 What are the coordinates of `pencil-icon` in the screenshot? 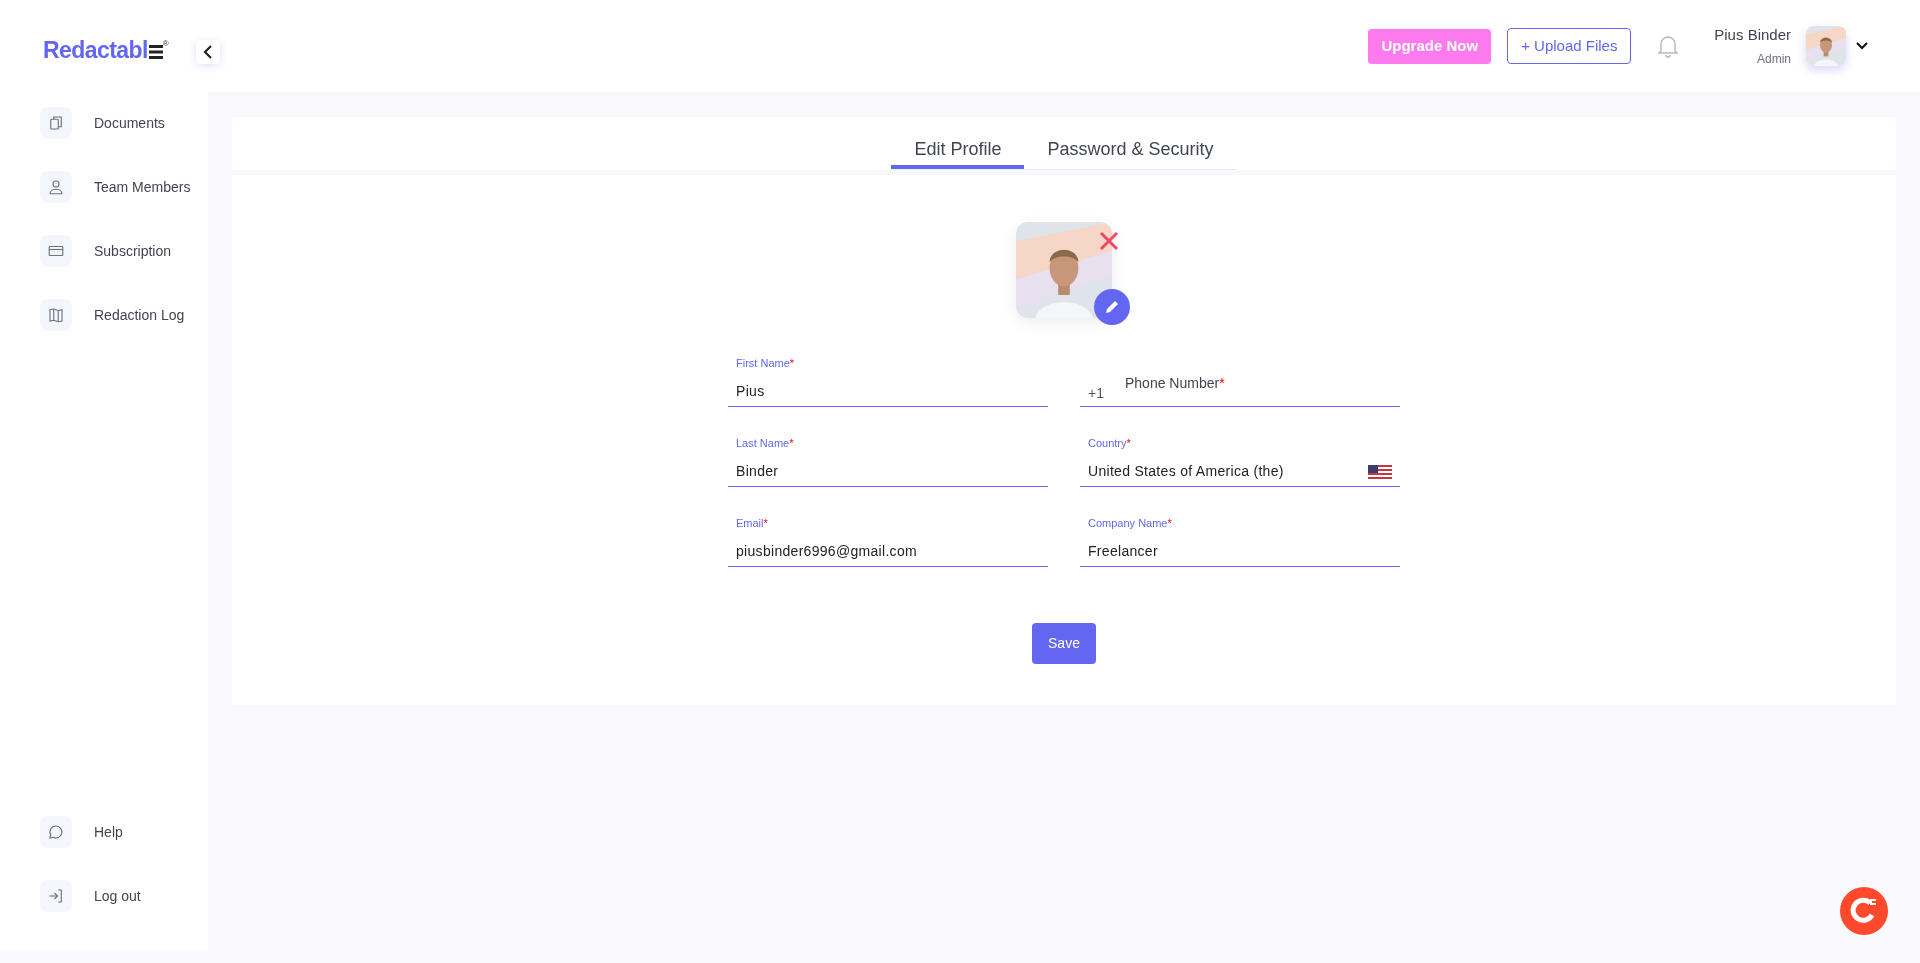 It's located at (1112, 307).